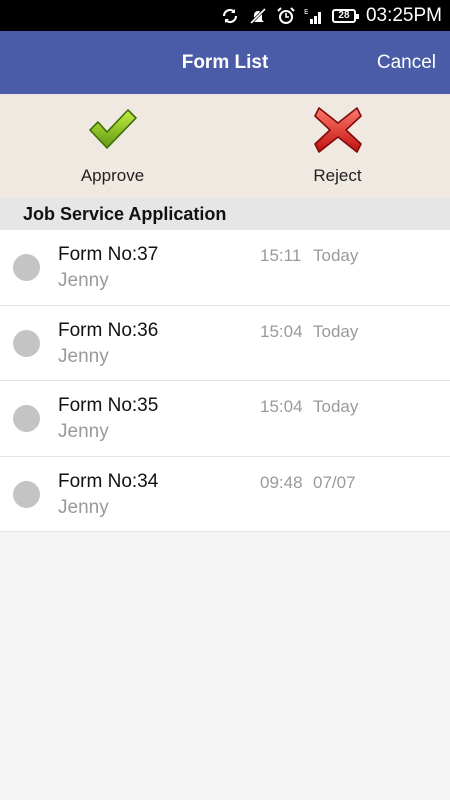 The width and height of the screenshot is (450, 800). Describe the element at coordinates (286, 16) in the screenshot. I see `alarm-icon` at that location.